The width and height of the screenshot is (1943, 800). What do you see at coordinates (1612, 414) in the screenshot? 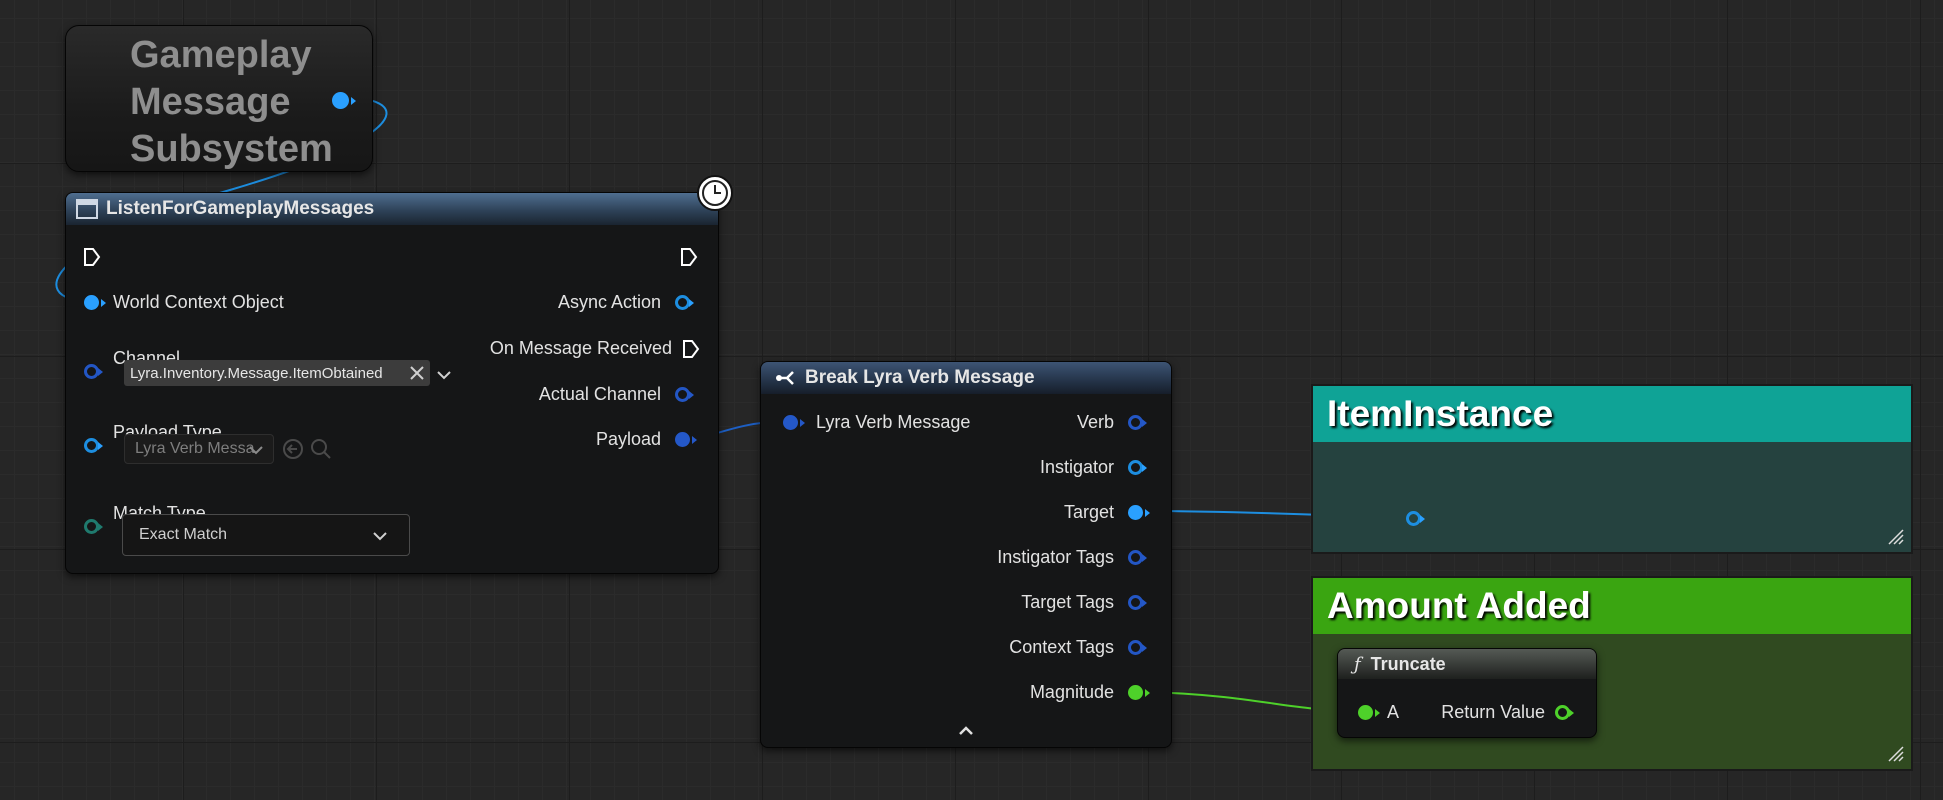
I see `item-instance-comment-header: ItemInstance` at bounding box center [1612, 414].